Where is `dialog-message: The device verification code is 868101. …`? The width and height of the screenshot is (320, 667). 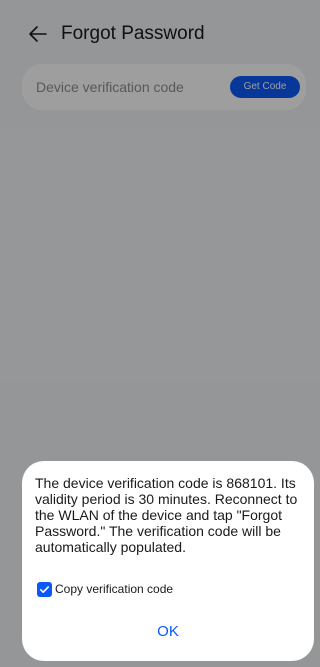
dialog-message: The device verification code is 868101. … is located at coordinates (166, 515).